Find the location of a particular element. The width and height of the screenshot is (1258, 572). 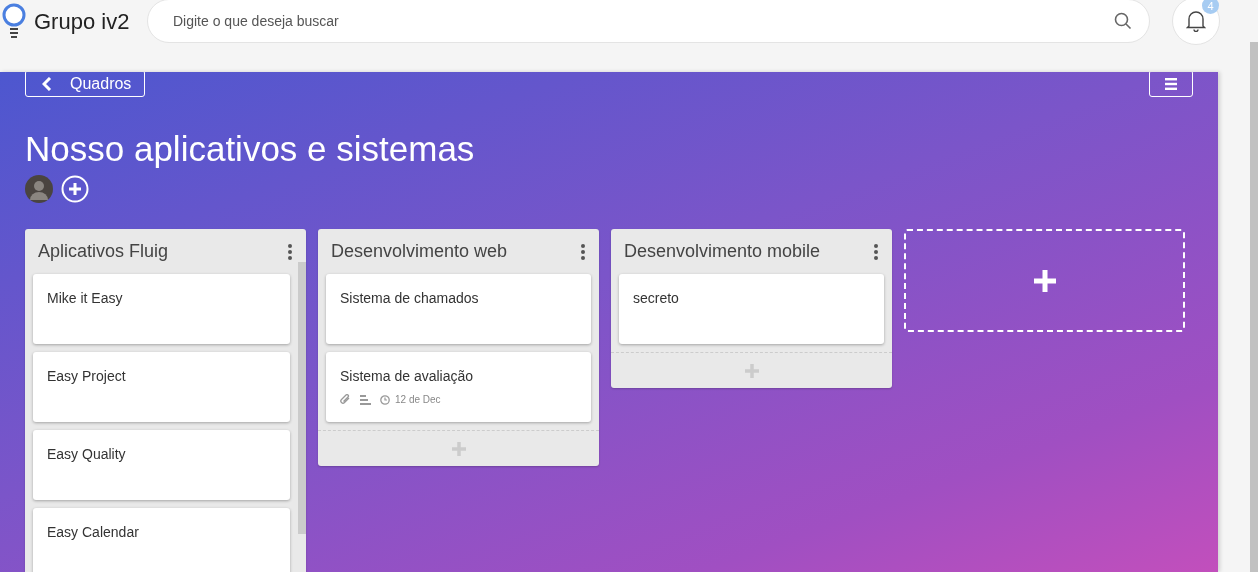

avatar is located at coordinates (39, 189).